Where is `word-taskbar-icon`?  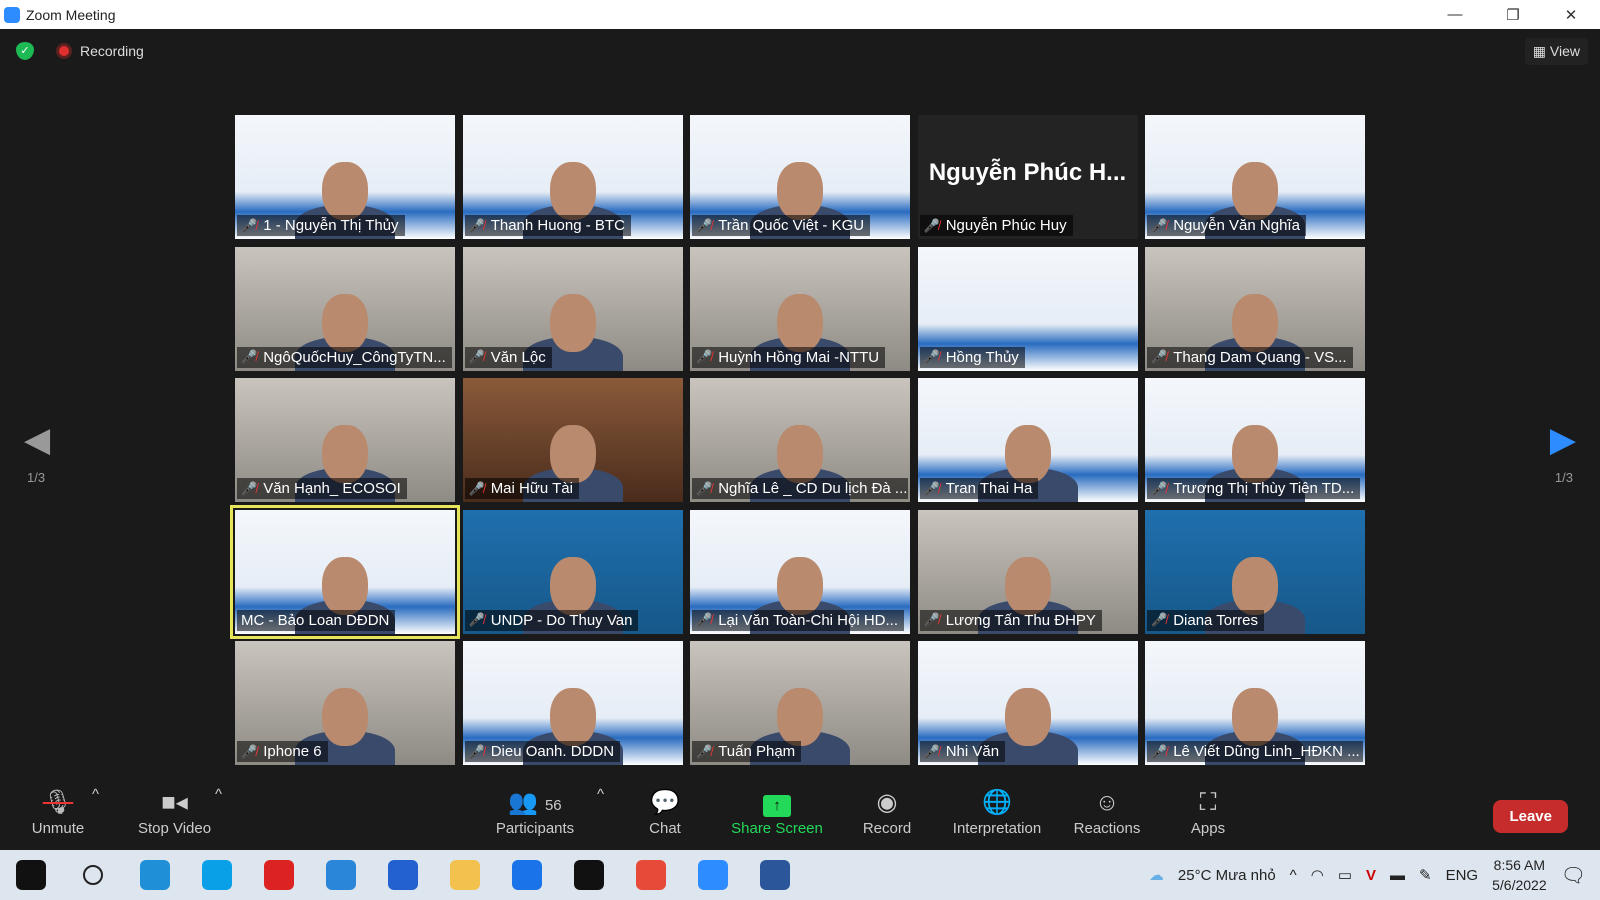 word-taskbar-icon is located at coordinates (775, 875).